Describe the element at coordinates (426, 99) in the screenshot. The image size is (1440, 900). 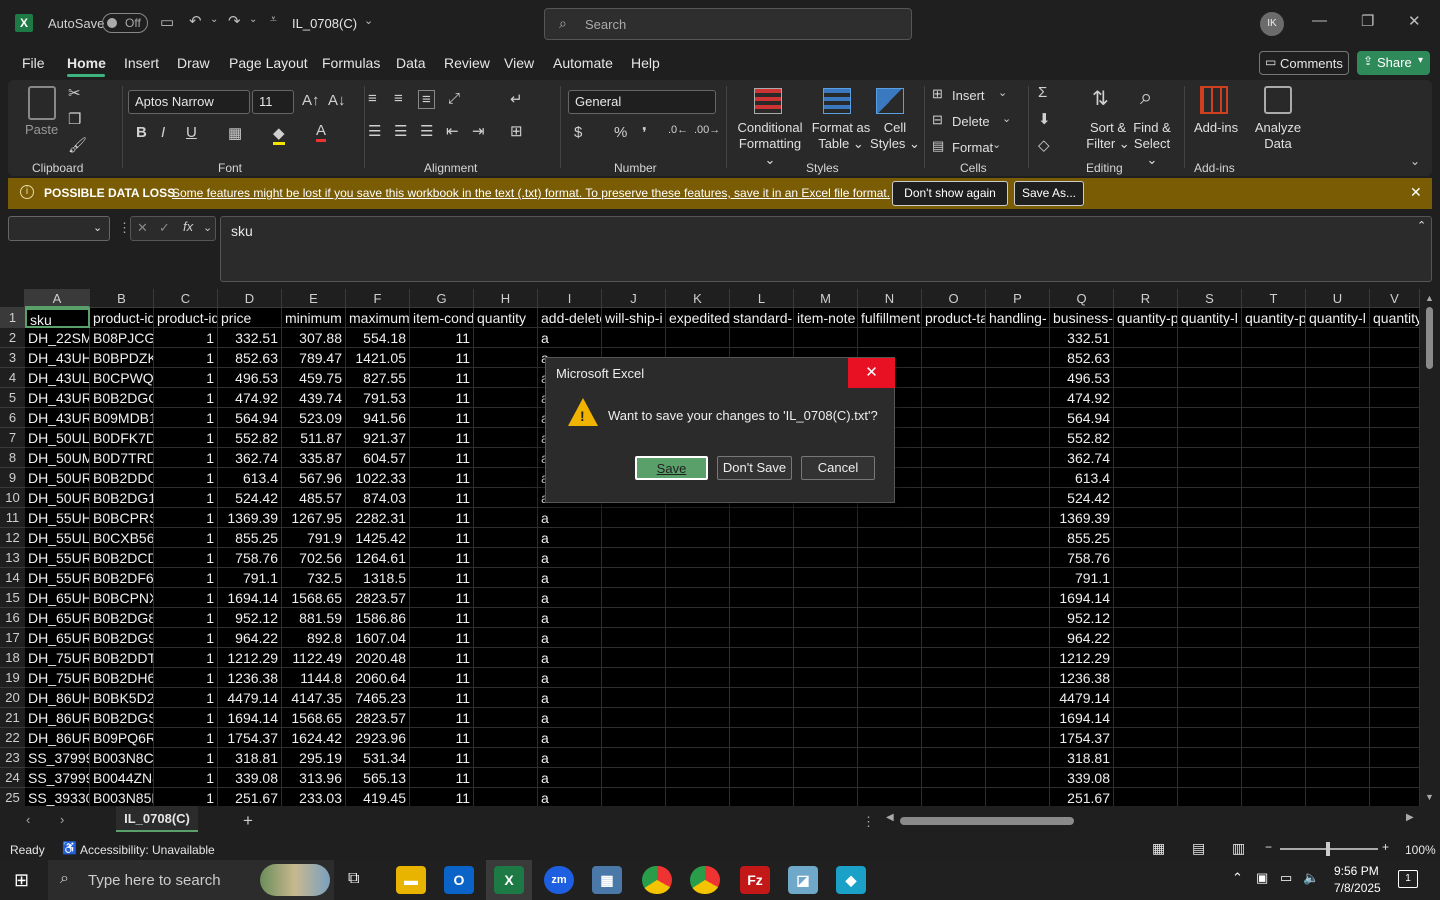
I see `align-bottom-icon: ≡` at that location.